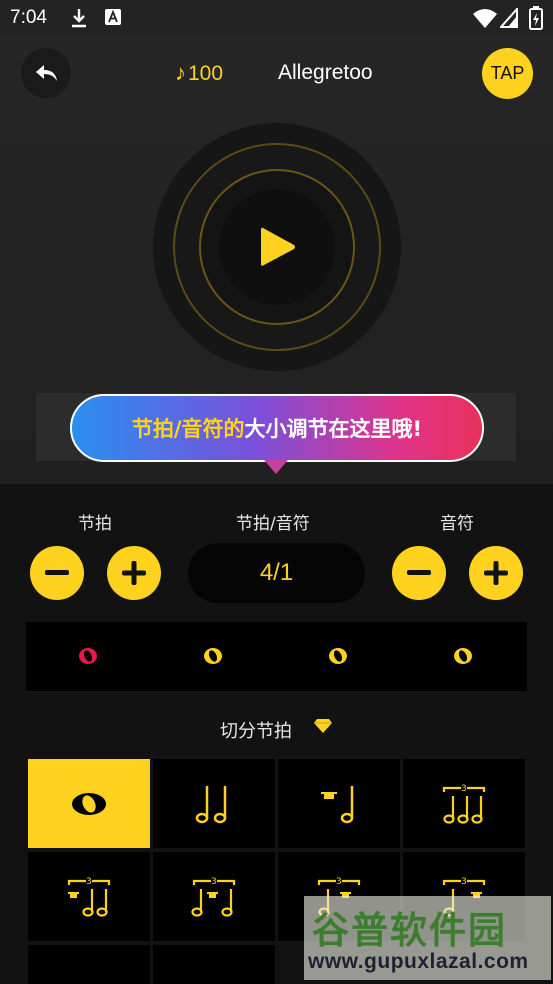  Describe the element at coordinates (333, 429) in the screenshot. I see `tooltip-text: 大小调节在这里哦!` at that location.